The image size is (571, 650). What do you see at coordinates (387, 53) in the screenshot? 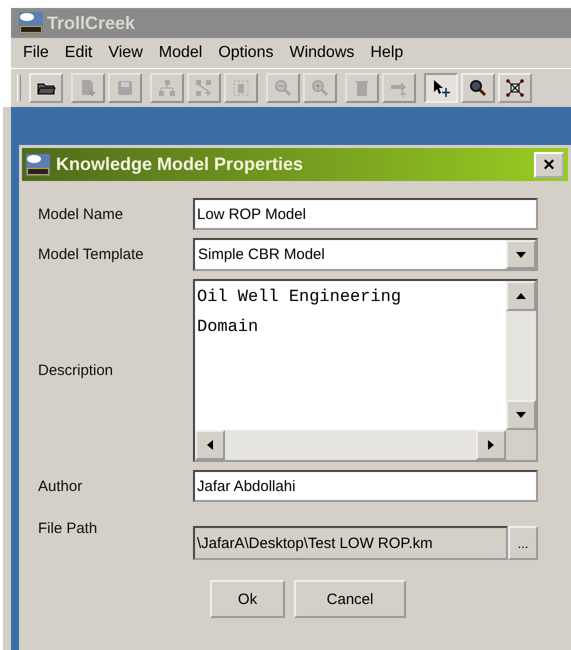
I see `menu-item: Help` at bounding box center [387, 53].